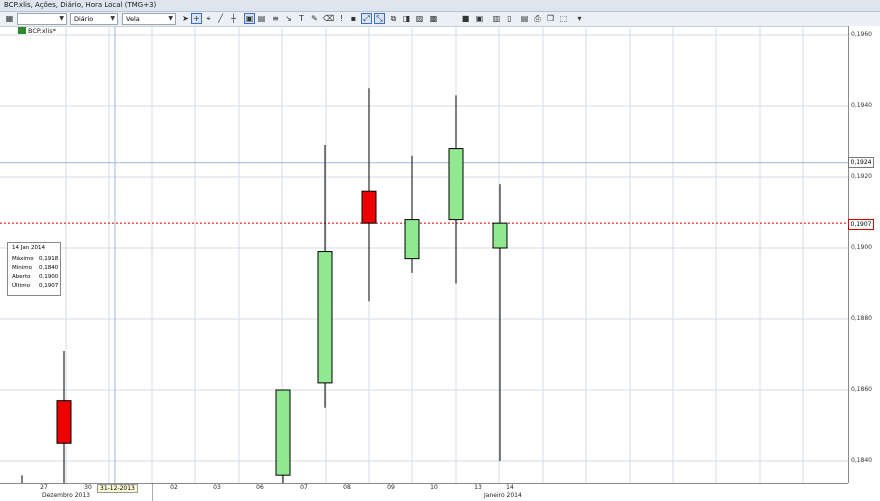 Image resolution: width=880 pixels, height=501 pixels. What do you see at coordinates (44, 487) in the screenshot?
I see `day-label-27: 27` at bounding box center [44, 487].